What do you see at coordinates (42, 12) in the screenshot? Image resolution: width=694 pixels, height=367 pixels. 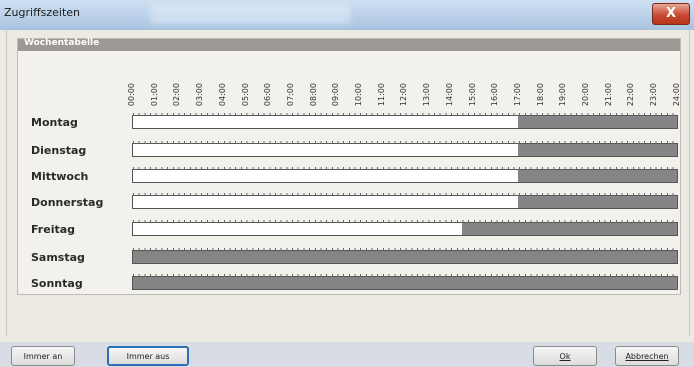 I see `window-title: Zugriffszeiten` at bounding box center [42, 12].